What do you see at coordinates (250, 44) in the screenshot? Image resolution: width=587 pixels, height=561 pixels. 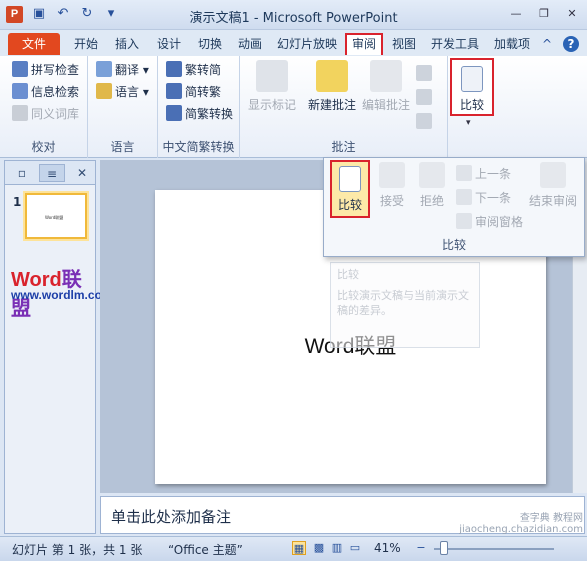 I see `tab-animations: 动画` at bounding box center [250, 44].